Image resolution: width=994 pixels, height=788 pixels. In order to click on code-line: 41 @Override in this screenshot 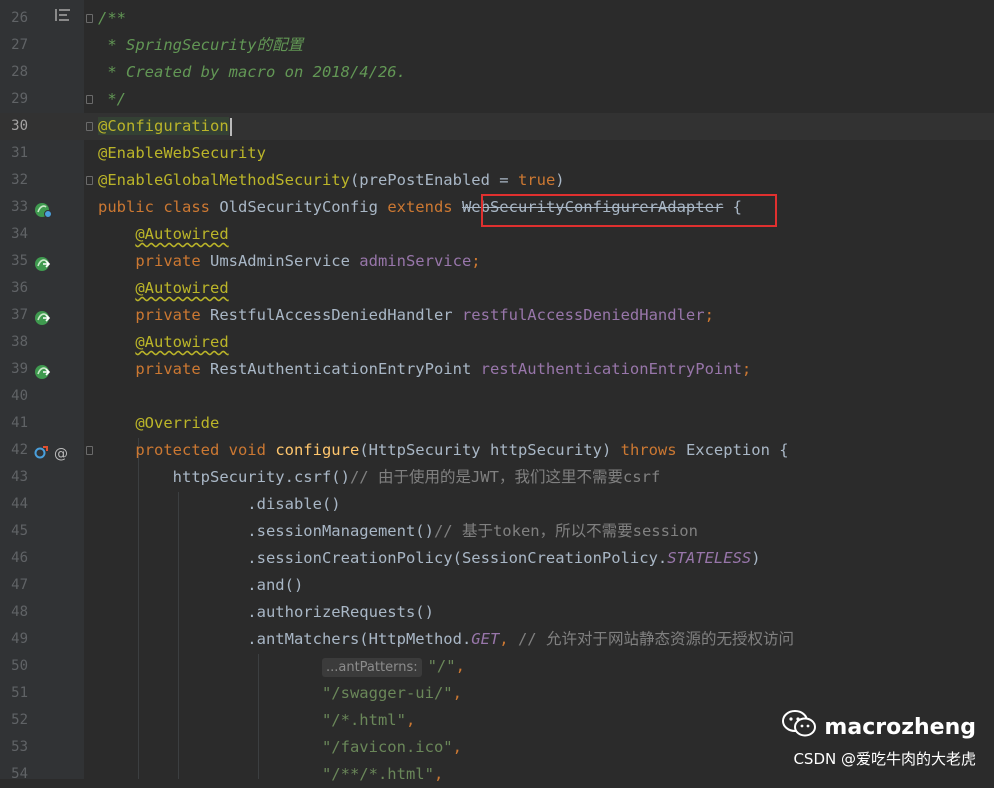, I will do `click(497, 423)`.